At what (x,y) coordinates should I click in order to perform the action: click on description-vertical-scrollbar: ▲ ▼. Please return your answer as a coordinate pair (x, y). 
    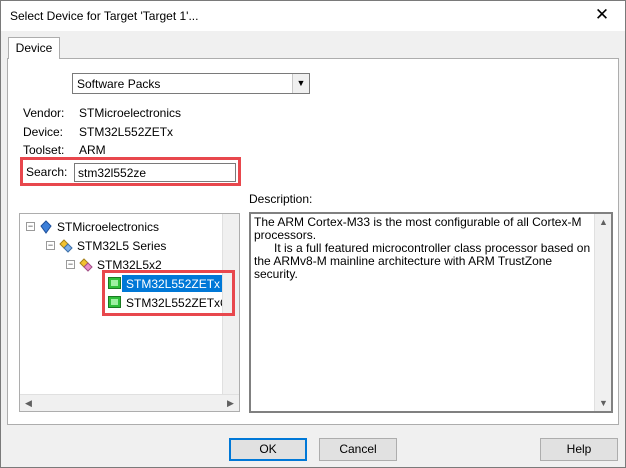
    Looking at the image, I should click on (602, 312).